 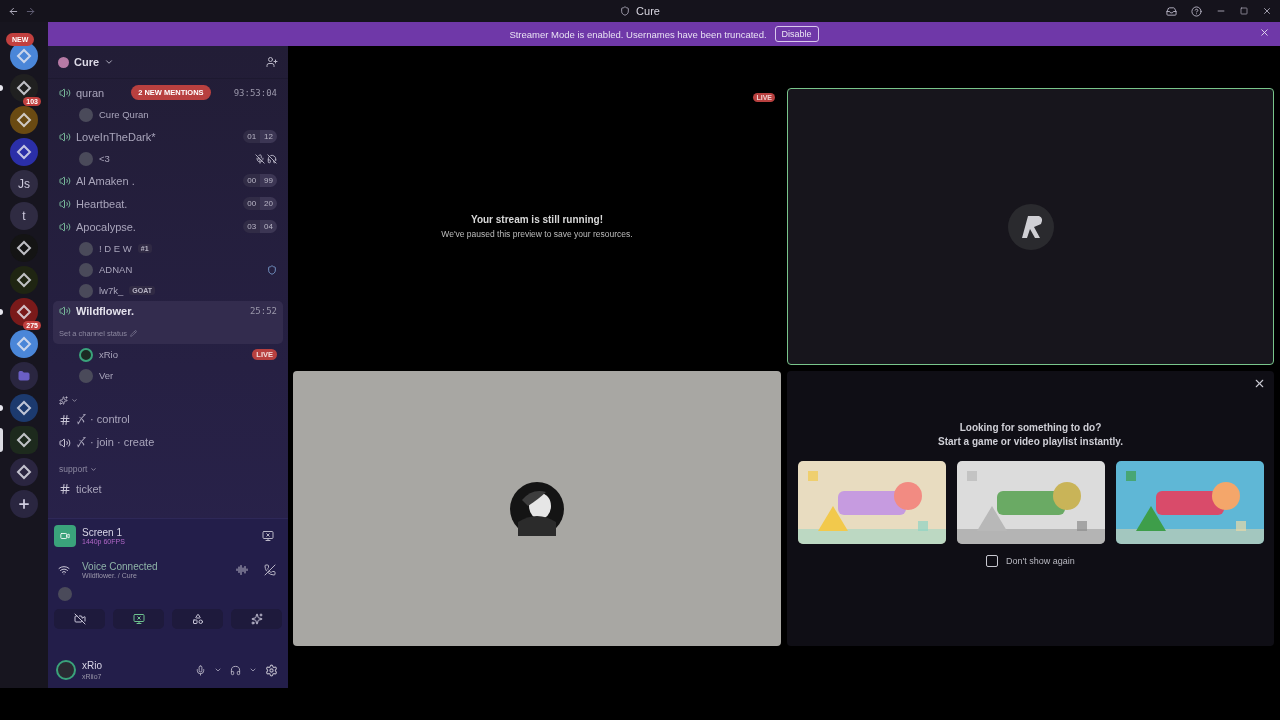 I want to click on soundboard-button, so click(x=256, y=619).